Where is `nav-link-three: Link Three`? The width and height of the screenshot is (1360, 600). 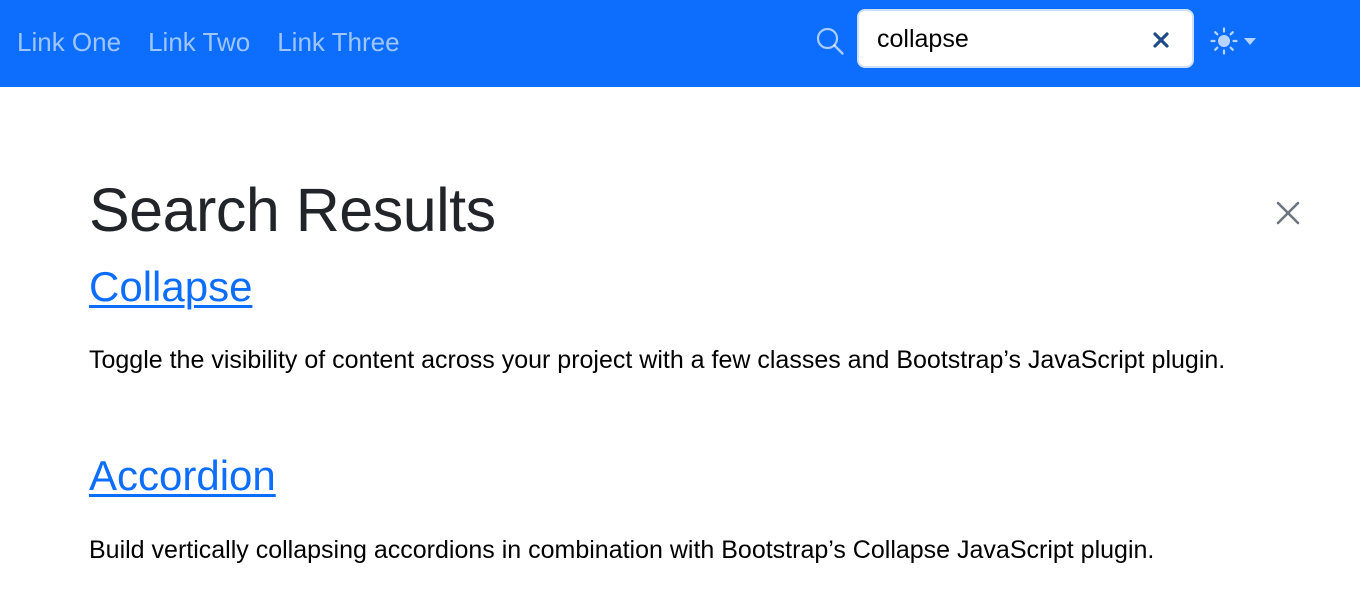
nav-link-three: Link Three is located at coordinates (338, 42).